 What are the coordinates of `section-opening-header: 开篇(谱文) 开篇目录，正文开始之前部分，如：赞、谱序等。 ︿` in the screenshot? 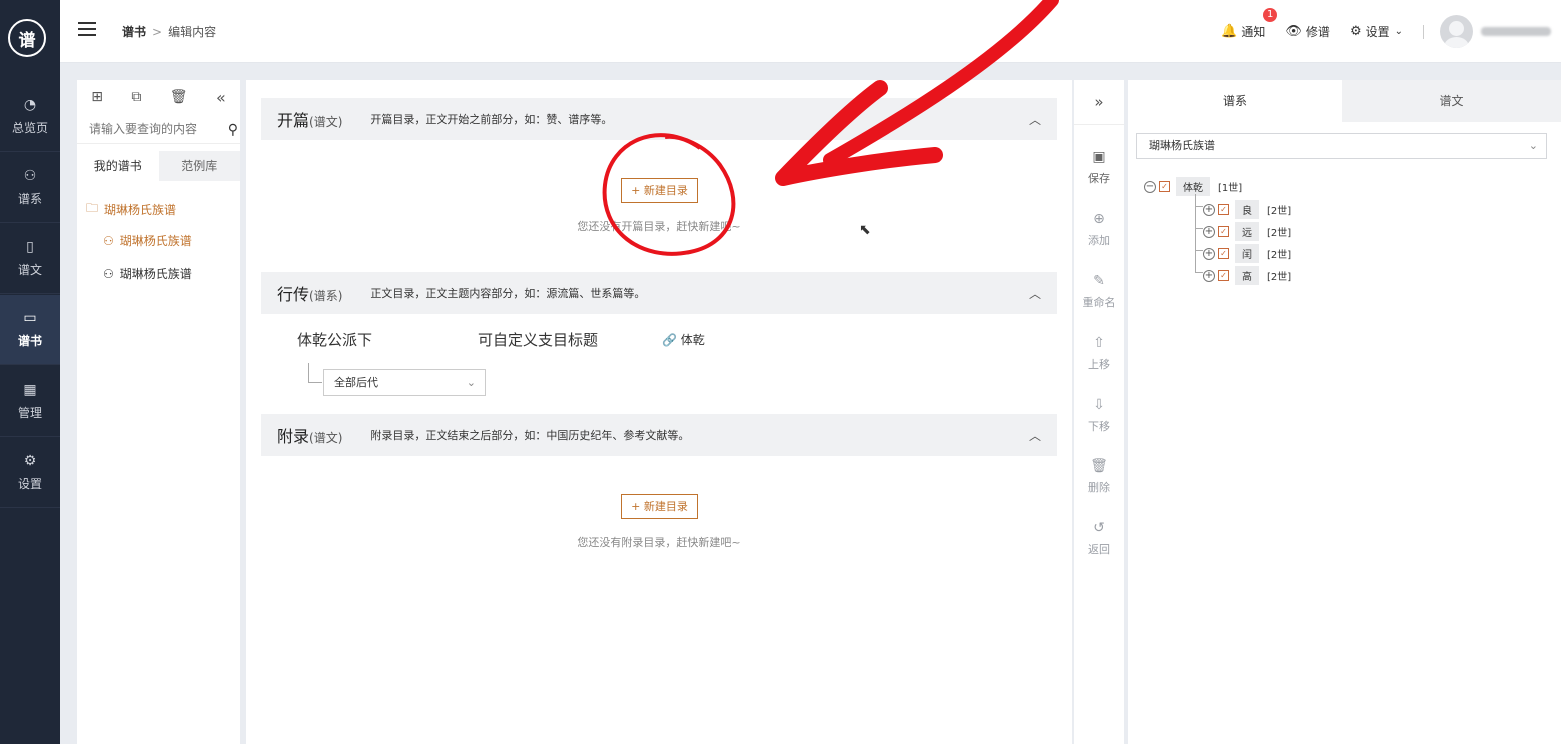 It's located at (659, 119).